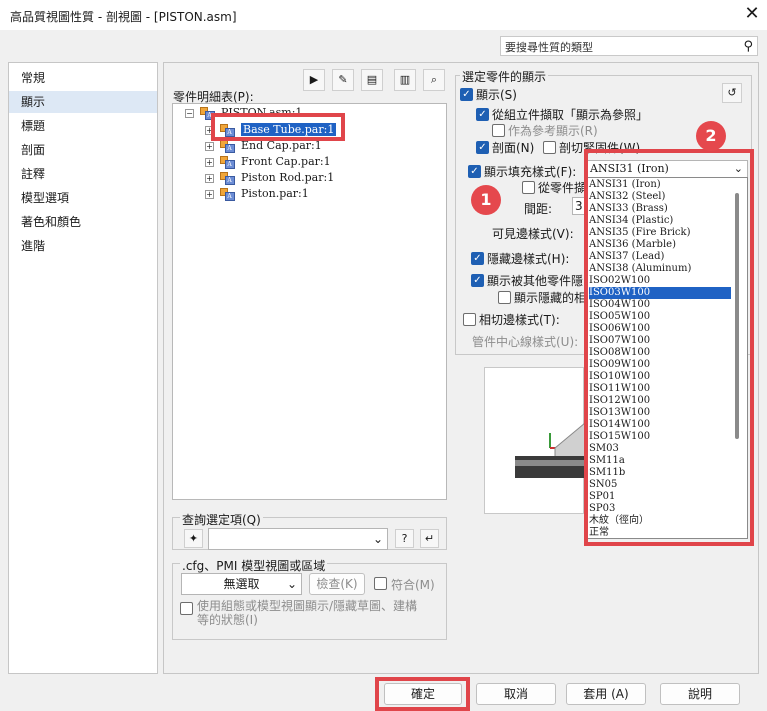 Image resolution: width=767 pixels, height=711 pixels. What do you see at coordinates (288, 177) in the screenshot?
I see `tree-part-label: Piston Rod.par:1` at bounding box center [288, 177].